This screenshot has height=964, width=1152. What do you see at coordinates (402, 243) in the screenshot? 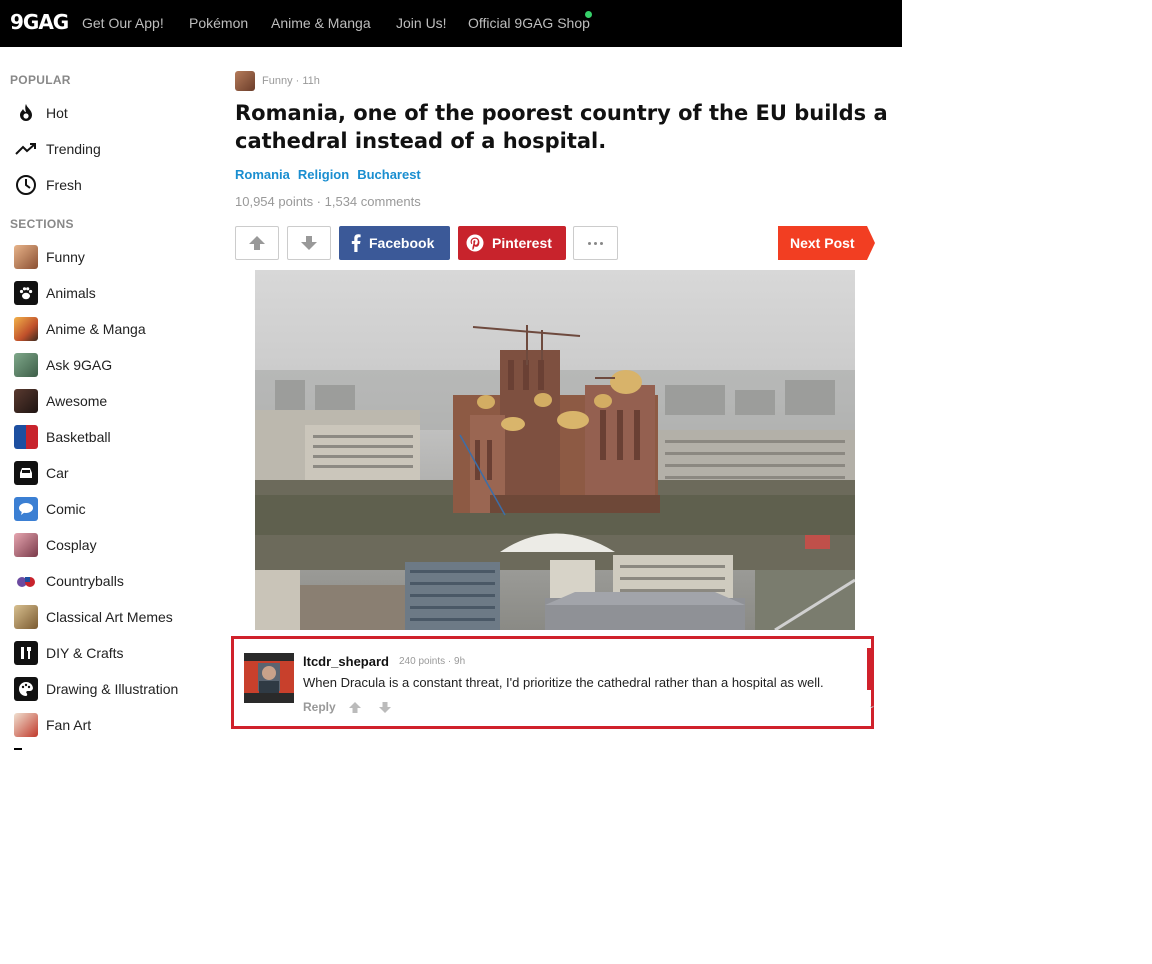
I see `facebook-share-label: Facebook` at bounding box center [402, 243].